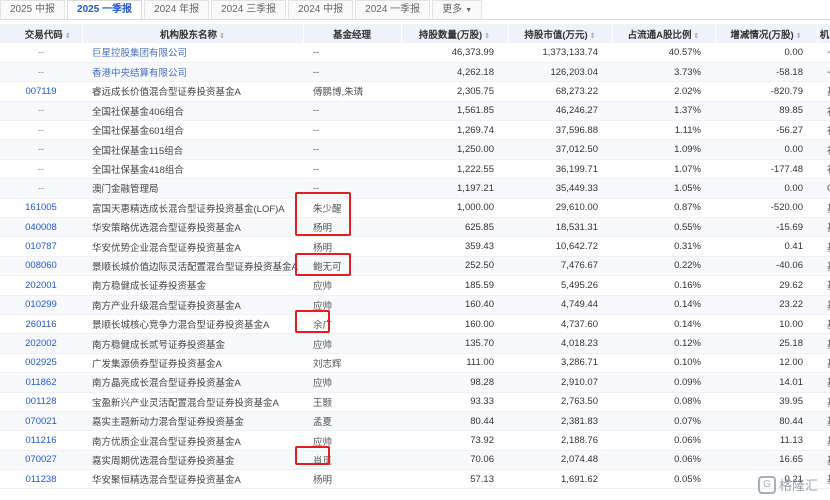 The height and width of the screenshot is (500, 830). I want to click on cell-code: 008060, so click(41, 266).